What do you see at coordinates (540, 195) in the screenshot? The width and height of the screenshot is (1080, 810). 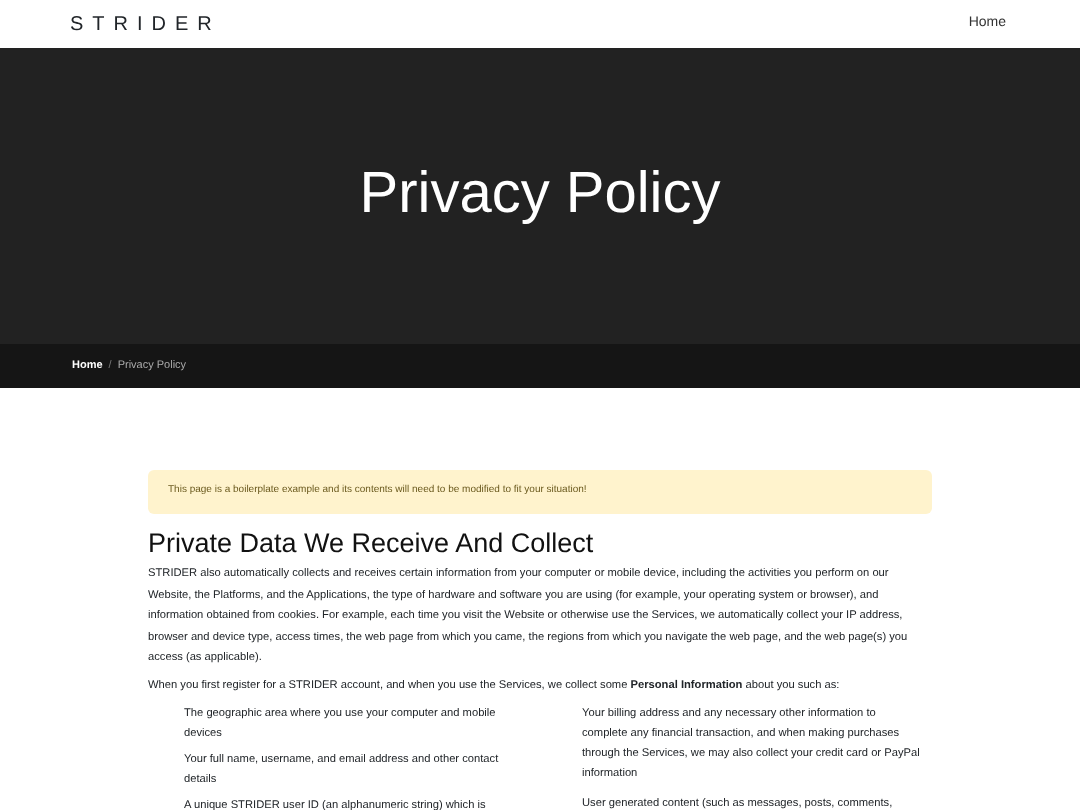 I see `hero-title: Privacy Policy` at bounding box center [540, 195].